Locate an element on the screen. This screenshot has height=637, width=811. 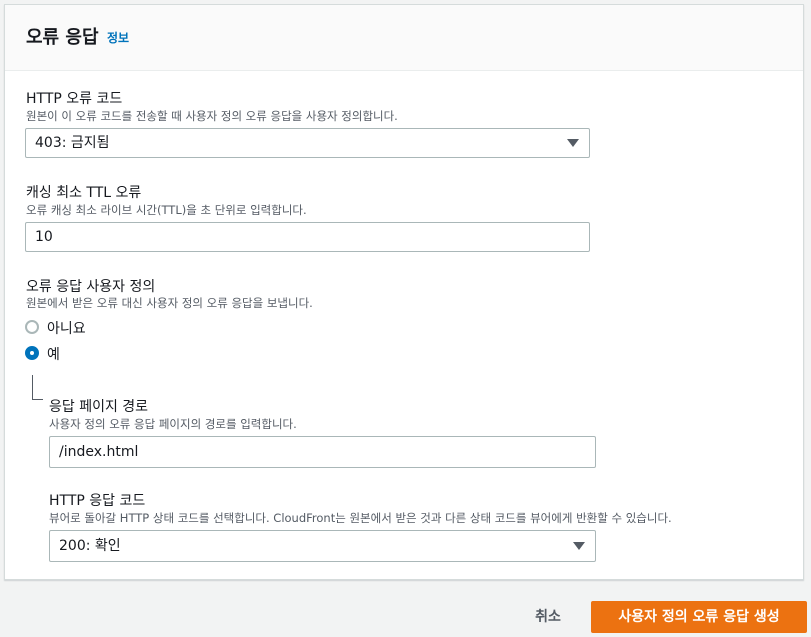
custom-response-label: 오류 응답 사용자 정의 is located at coordinates (91, 287).